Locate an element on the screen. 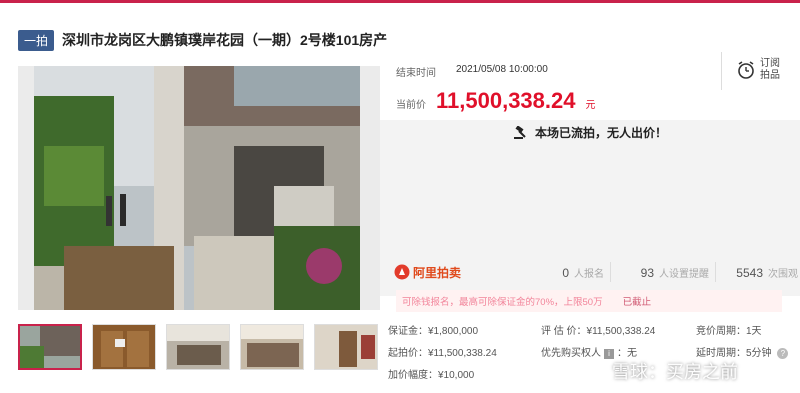 The image size is (800, 393). end-time-label: 结束时间 is located at coordinates (416, 73).